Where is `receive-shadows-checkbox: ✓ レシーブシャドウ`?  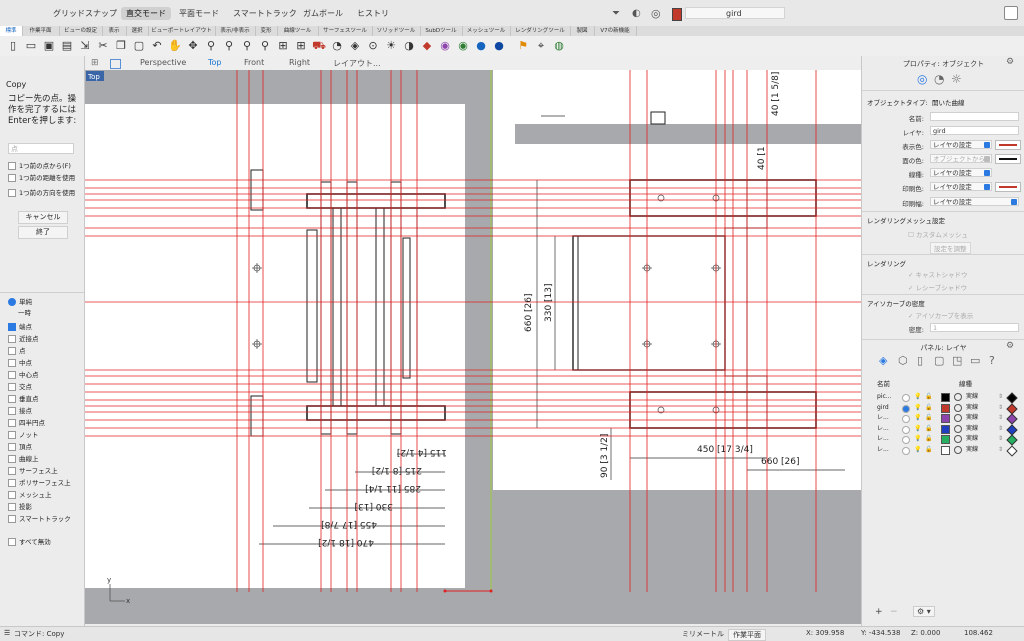
receive-shadows-checkbox: ✓ レシーブシャドウ is located at coordinates (937, 287).